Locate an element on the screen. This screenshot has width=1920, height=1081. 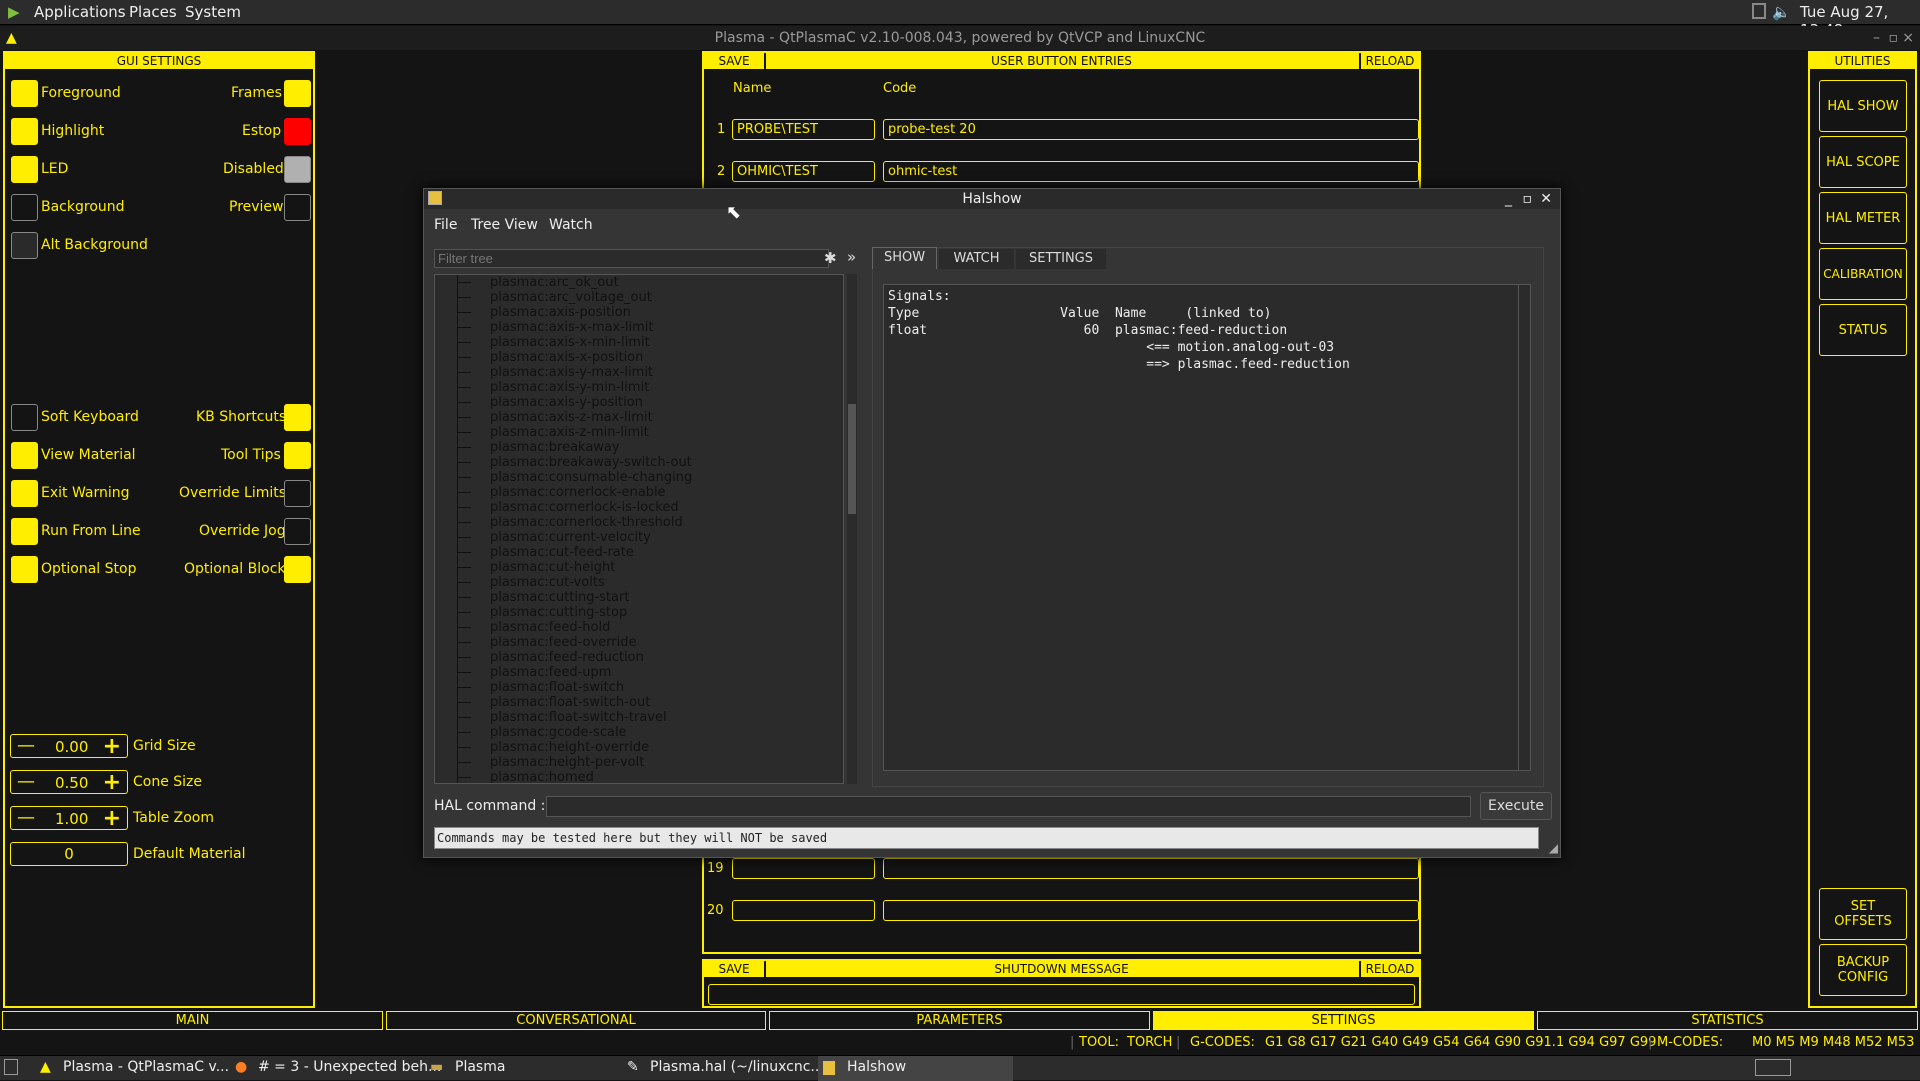
cone-size-spinbox: — 0.50 + is located at coordinates (69, 782).